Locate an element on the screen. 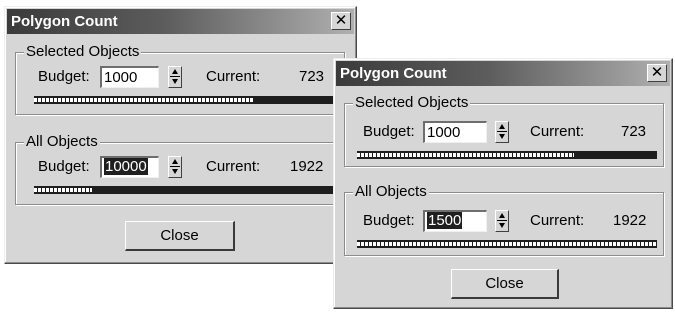 The height and width of the screenshot is (312, 675). all-budget-input: 1500 is located at coordinates (455, 221).